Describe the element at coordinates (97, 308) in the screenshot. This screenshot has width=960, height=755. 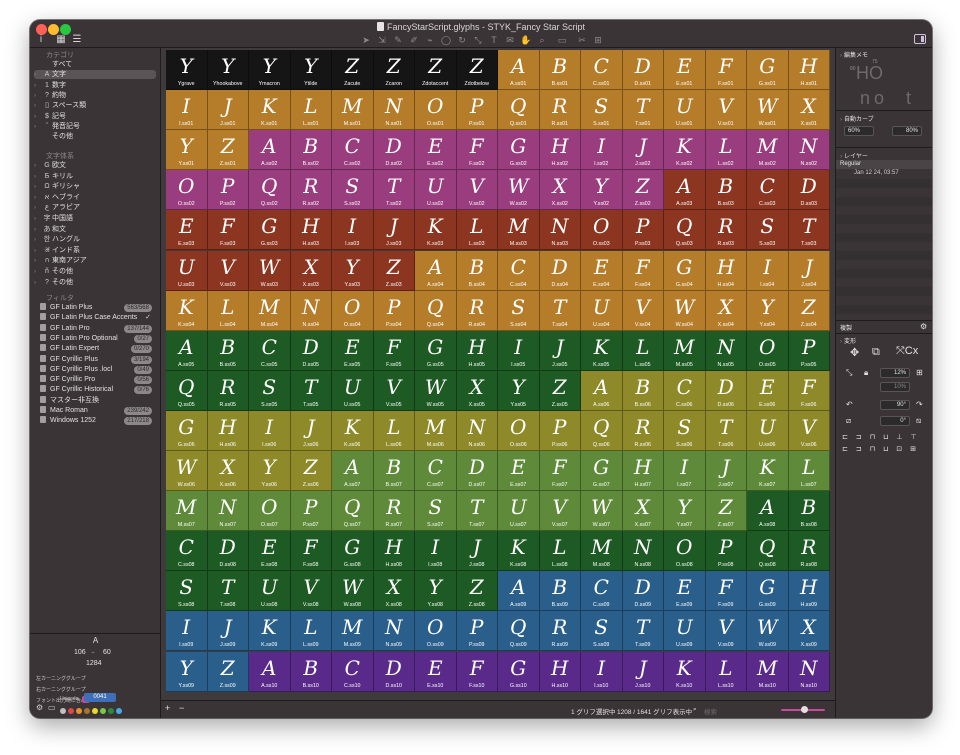
I see `filter-item: GF Latin Plus 563/568` at that location.